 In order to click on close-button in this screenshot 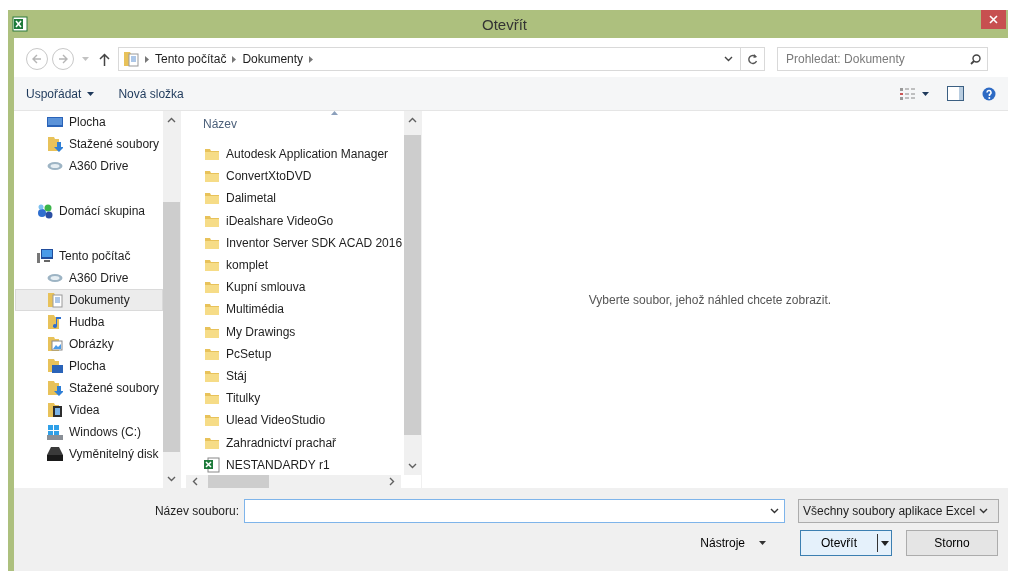, I will do `click(993, 19)`.